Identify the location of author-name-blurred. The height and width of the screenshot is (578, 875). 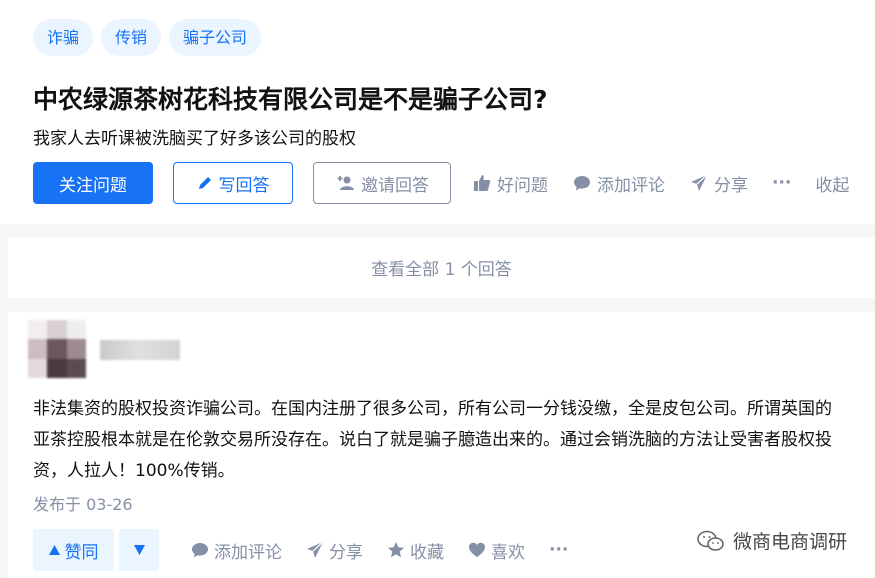
(140, 350).